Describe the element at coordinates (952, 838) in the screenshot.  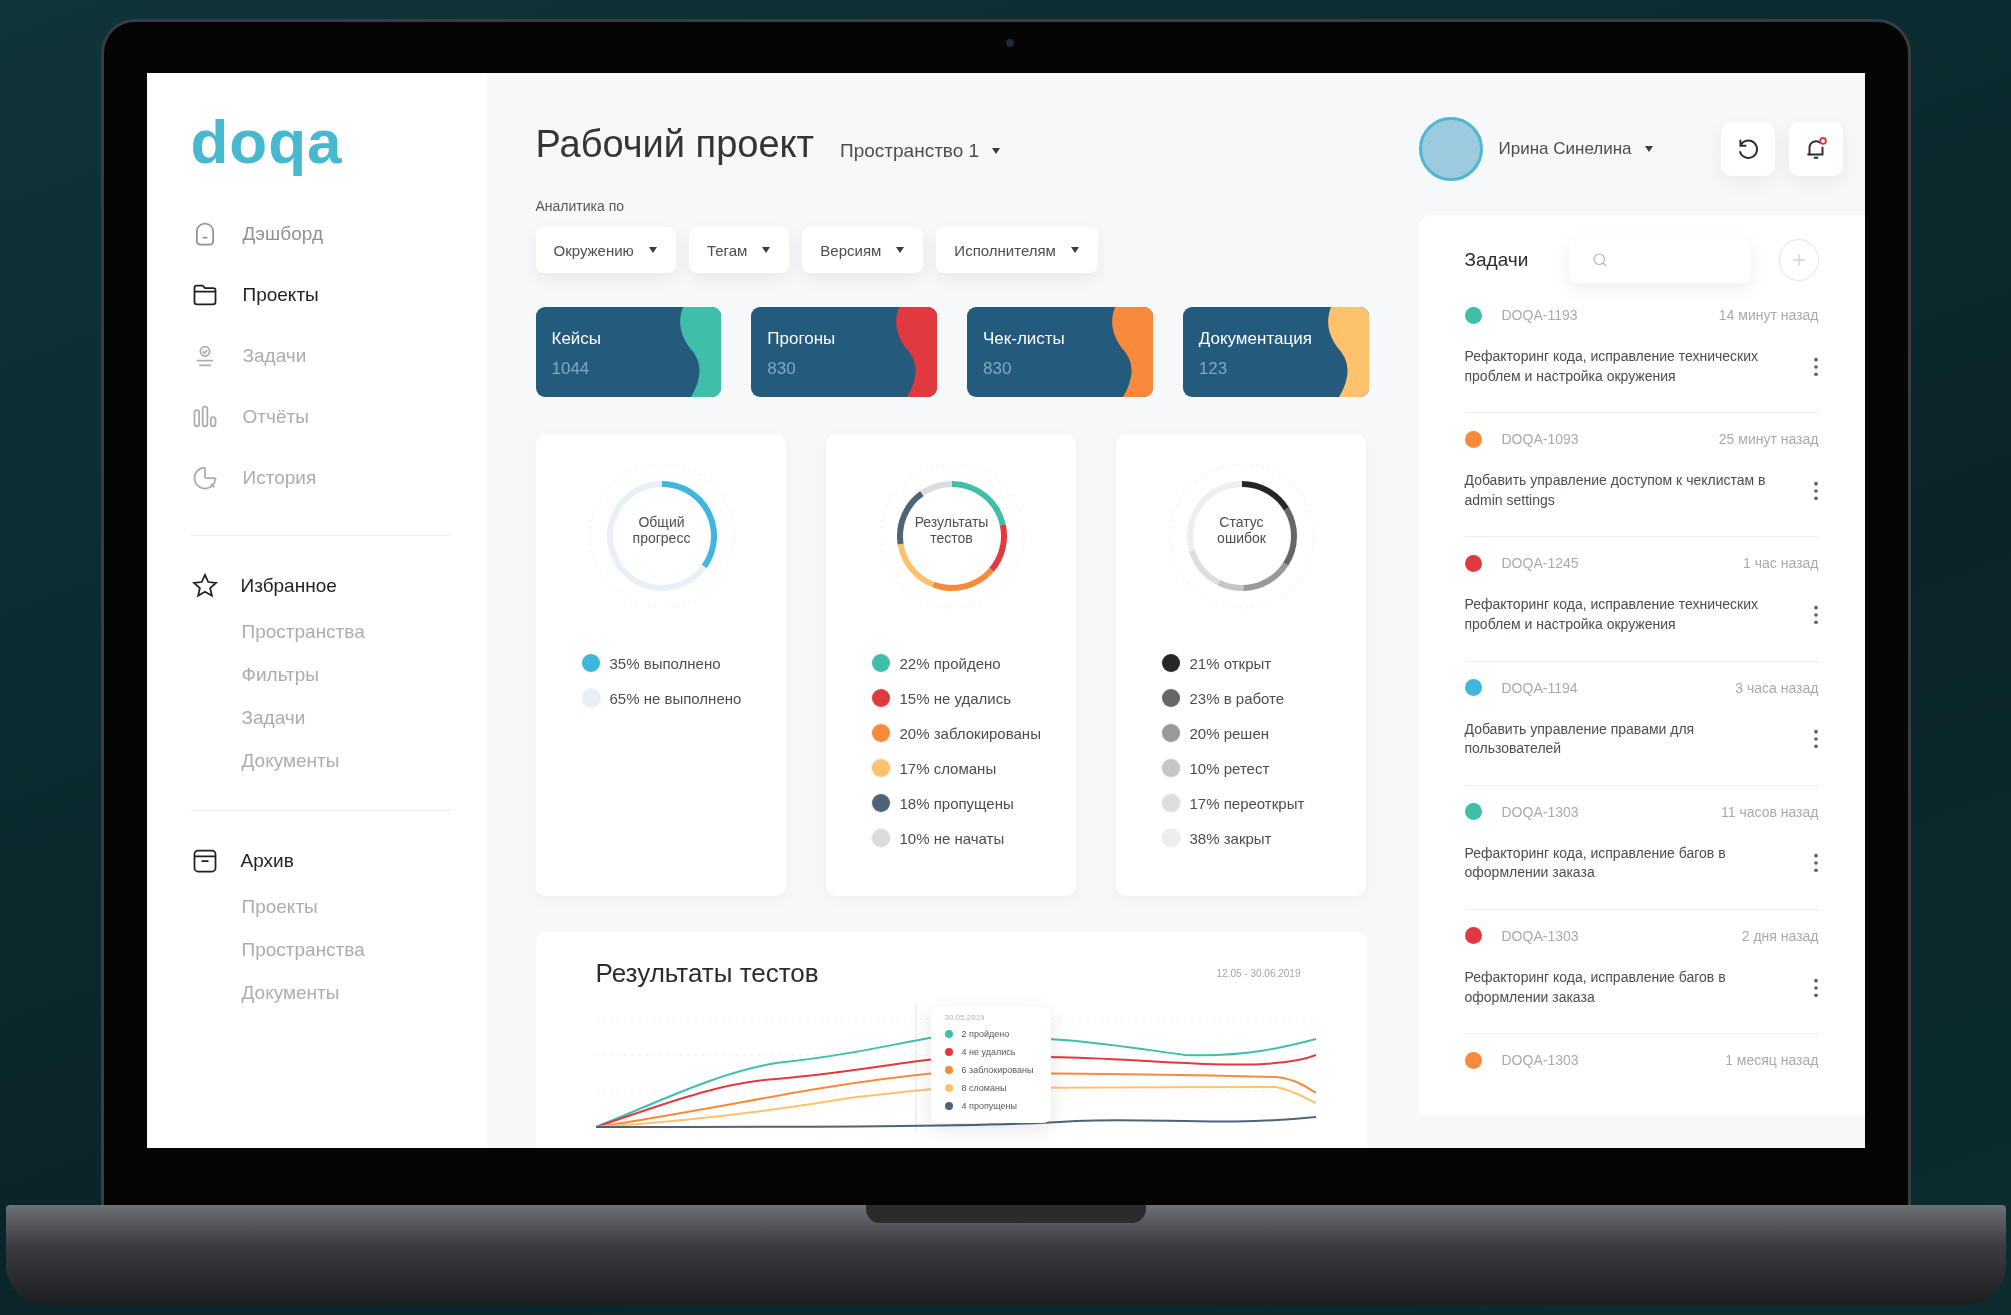
I see `legend-label: 10% не начаты` at that location.